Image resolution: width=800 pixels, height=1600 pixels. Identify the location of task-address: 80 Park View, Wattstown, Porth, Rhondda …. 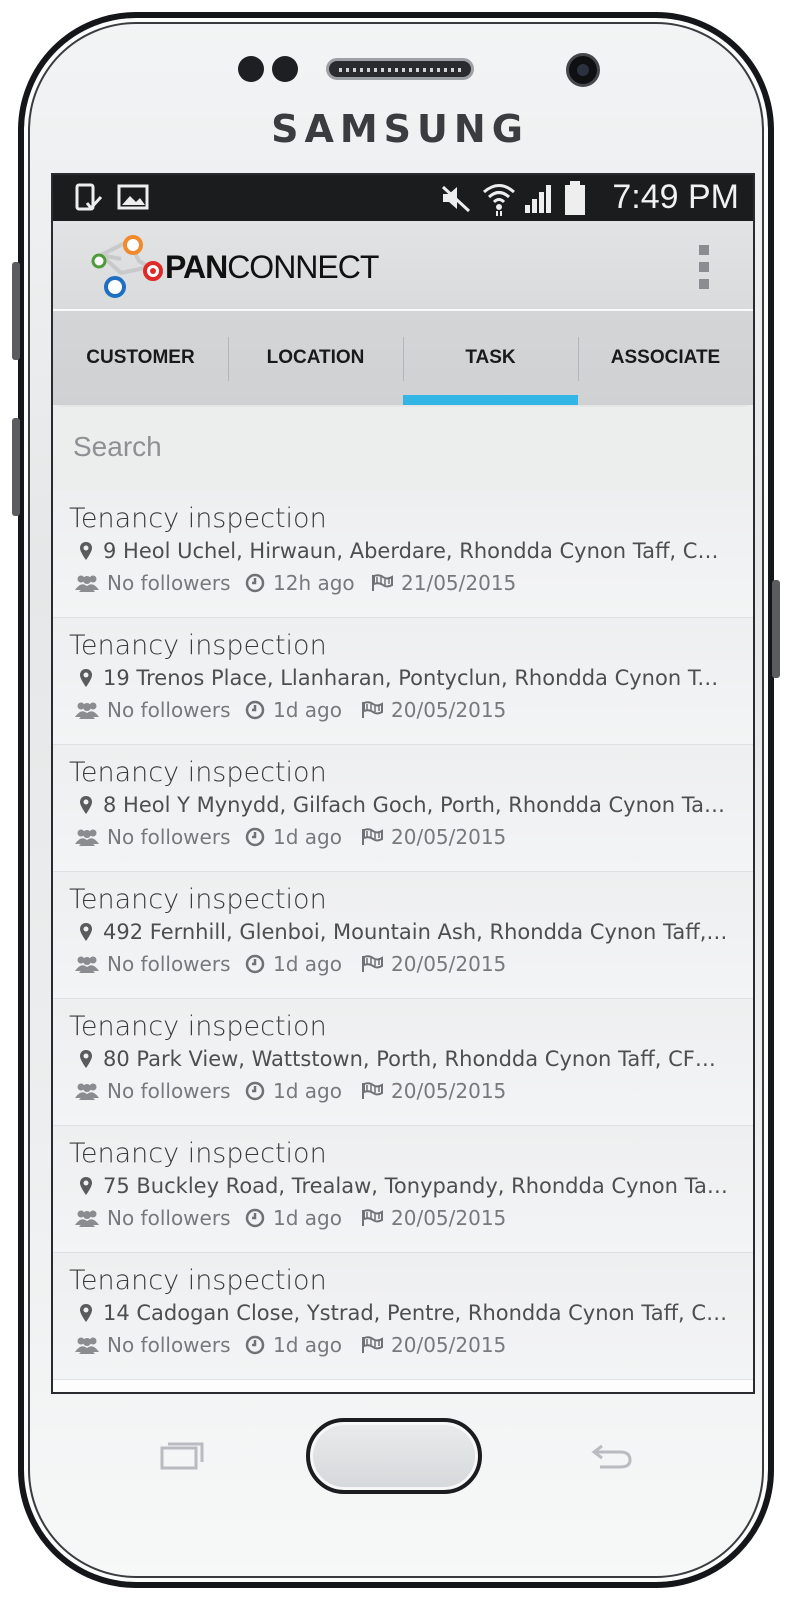
(399, 1059).